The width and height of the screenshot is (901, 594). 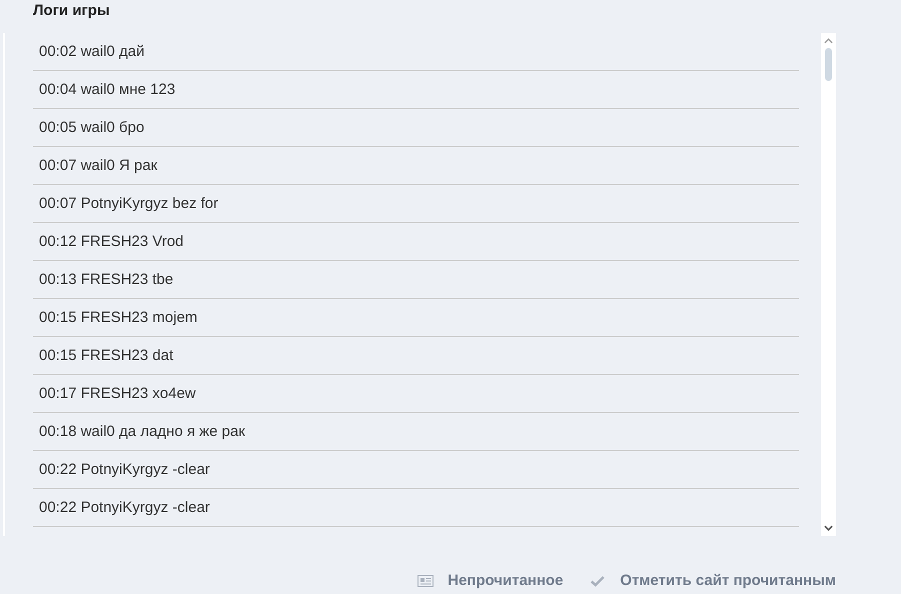 I want to click on log-entry: 00:18 wail0 да ладно я же рак, so click(x=416, y=432).